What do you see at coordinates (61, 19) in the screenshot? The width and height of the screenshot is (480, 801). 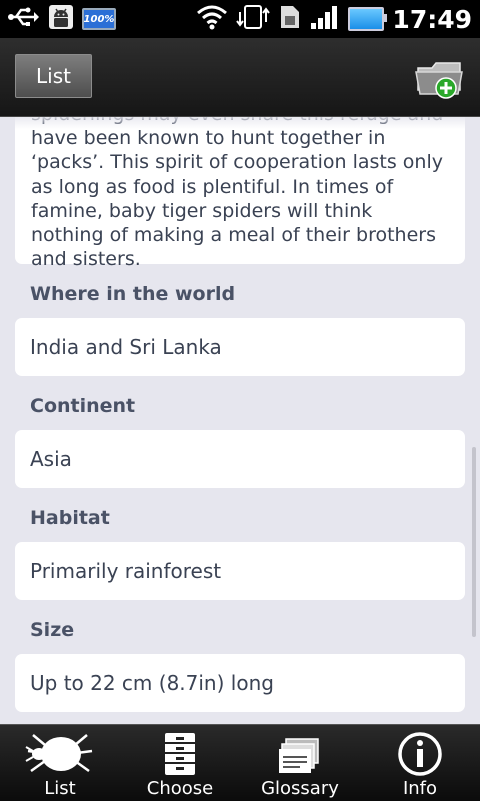 I see `android-debug-icon` at bounding box center [61, 19].